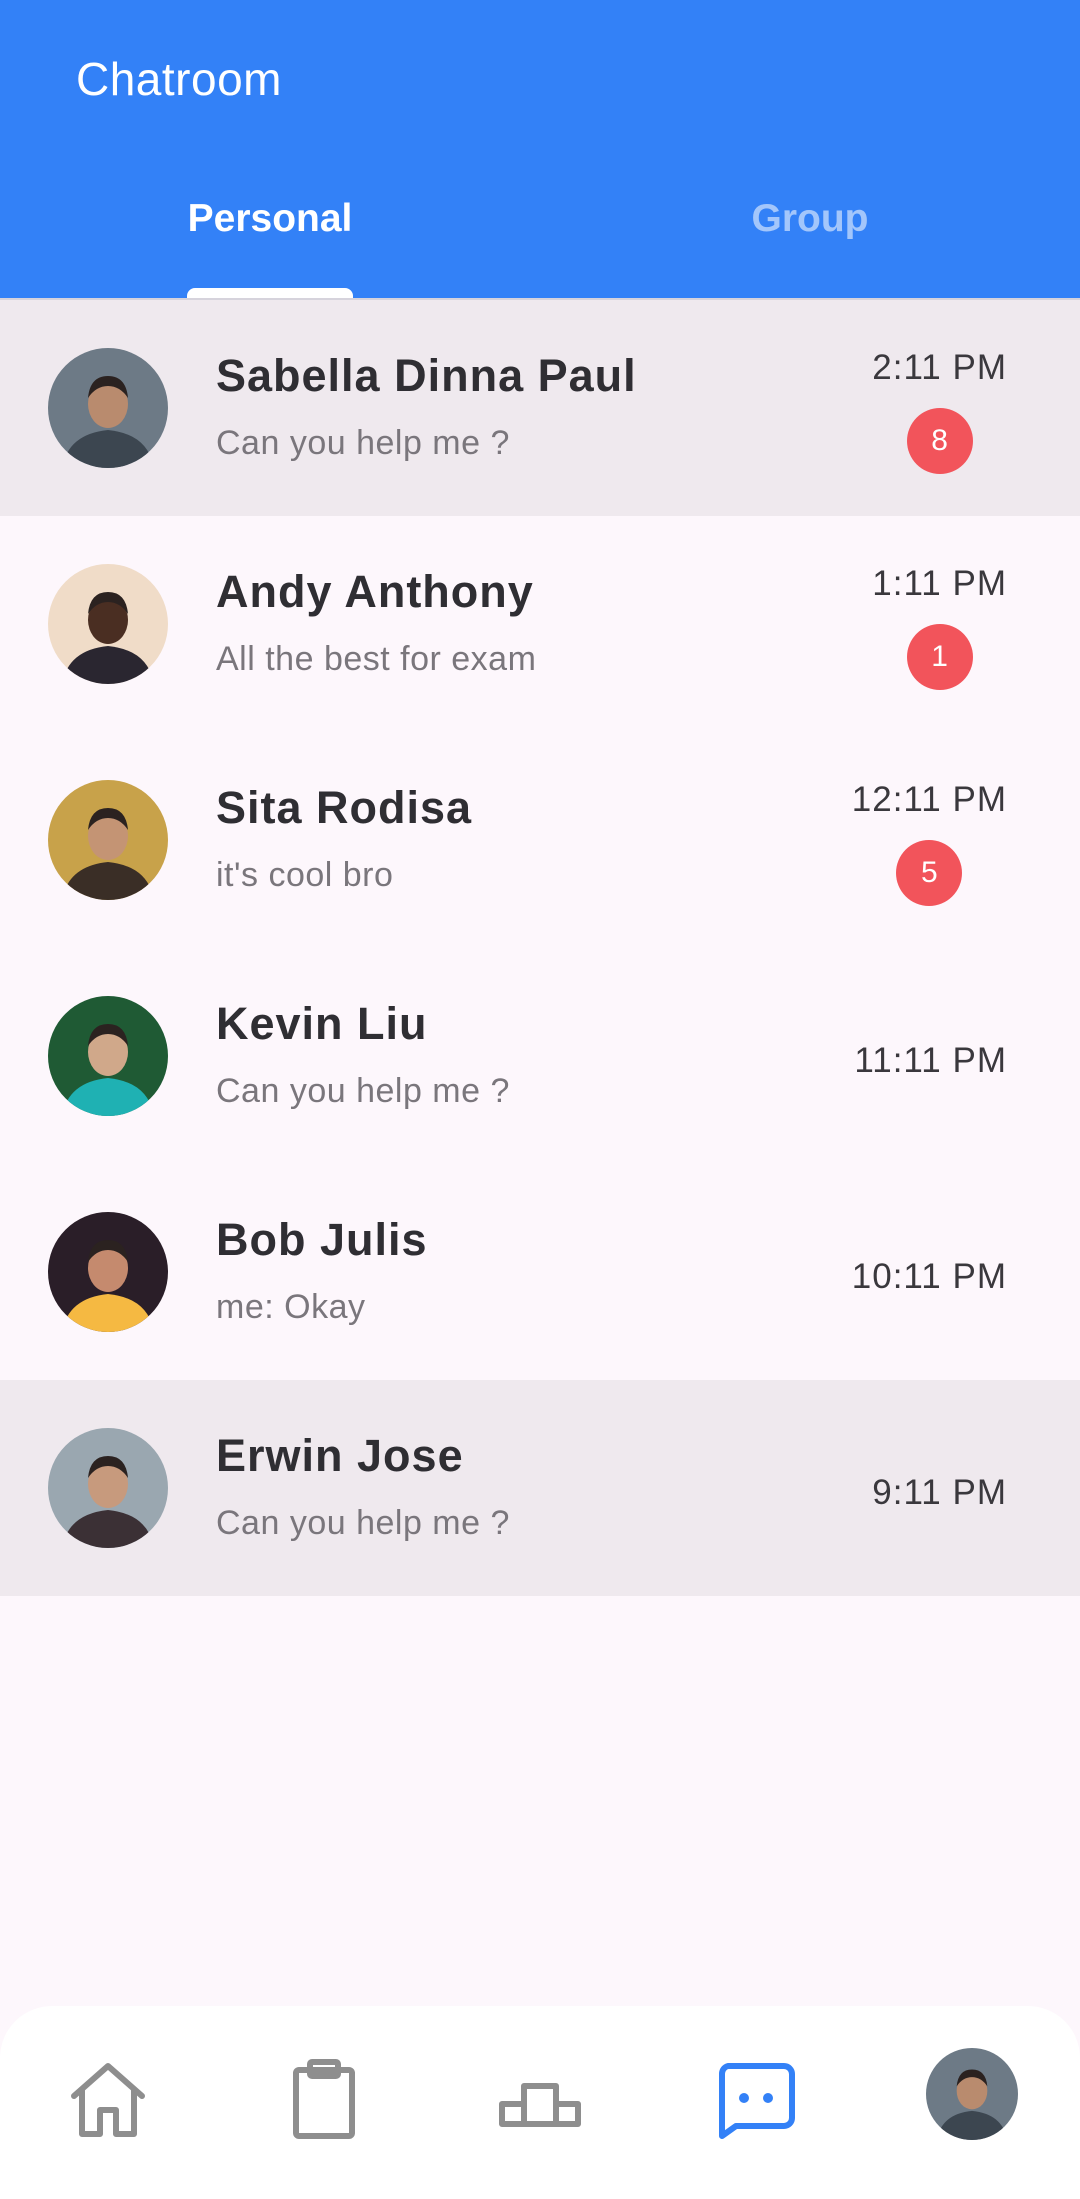 This screenshot has height=2199, width=1080. Describe the element at coordinates (108, 2100) in the screenshot. I see `home-icon` at that location.